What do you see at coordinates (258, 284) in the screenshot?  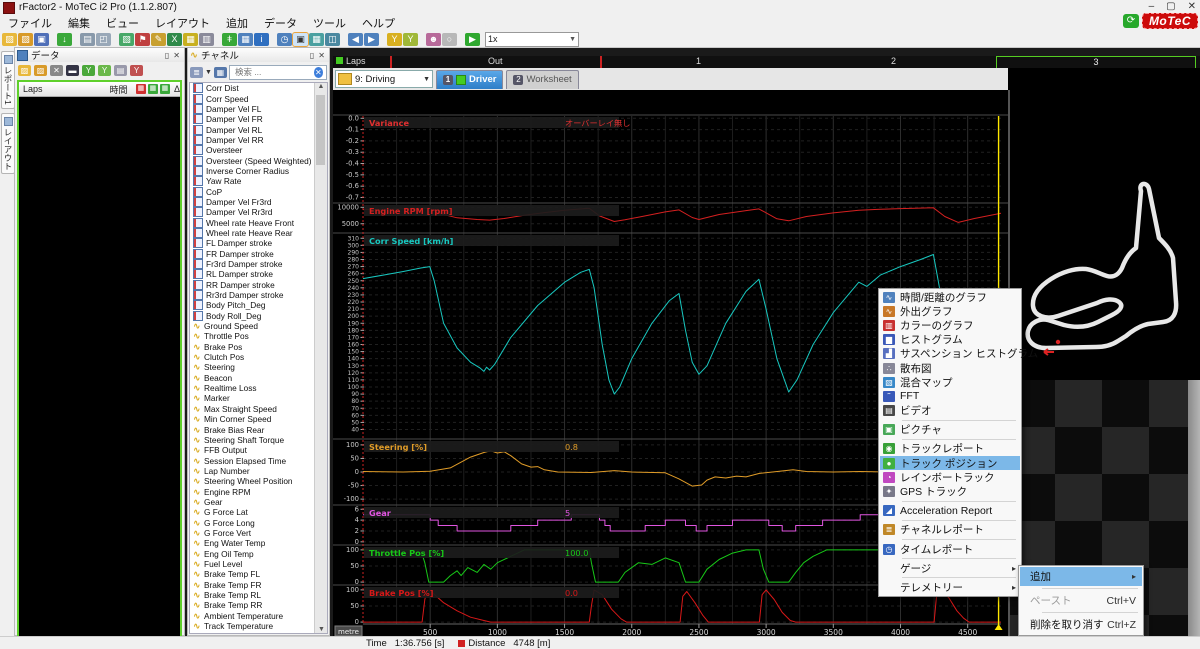 I see `channel-item: RR Damper stroke` at bounding box center [258, 284].